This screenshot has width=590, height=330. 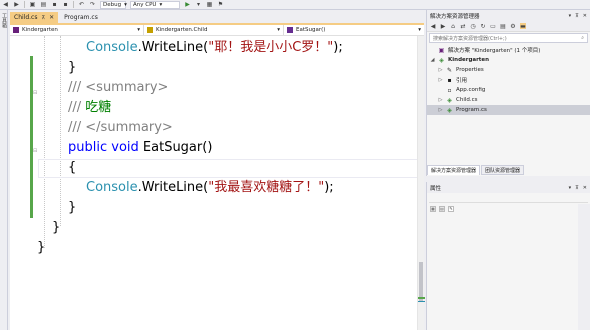 I want to click on tree-item-label: Properties, so click(x=470, y=70).